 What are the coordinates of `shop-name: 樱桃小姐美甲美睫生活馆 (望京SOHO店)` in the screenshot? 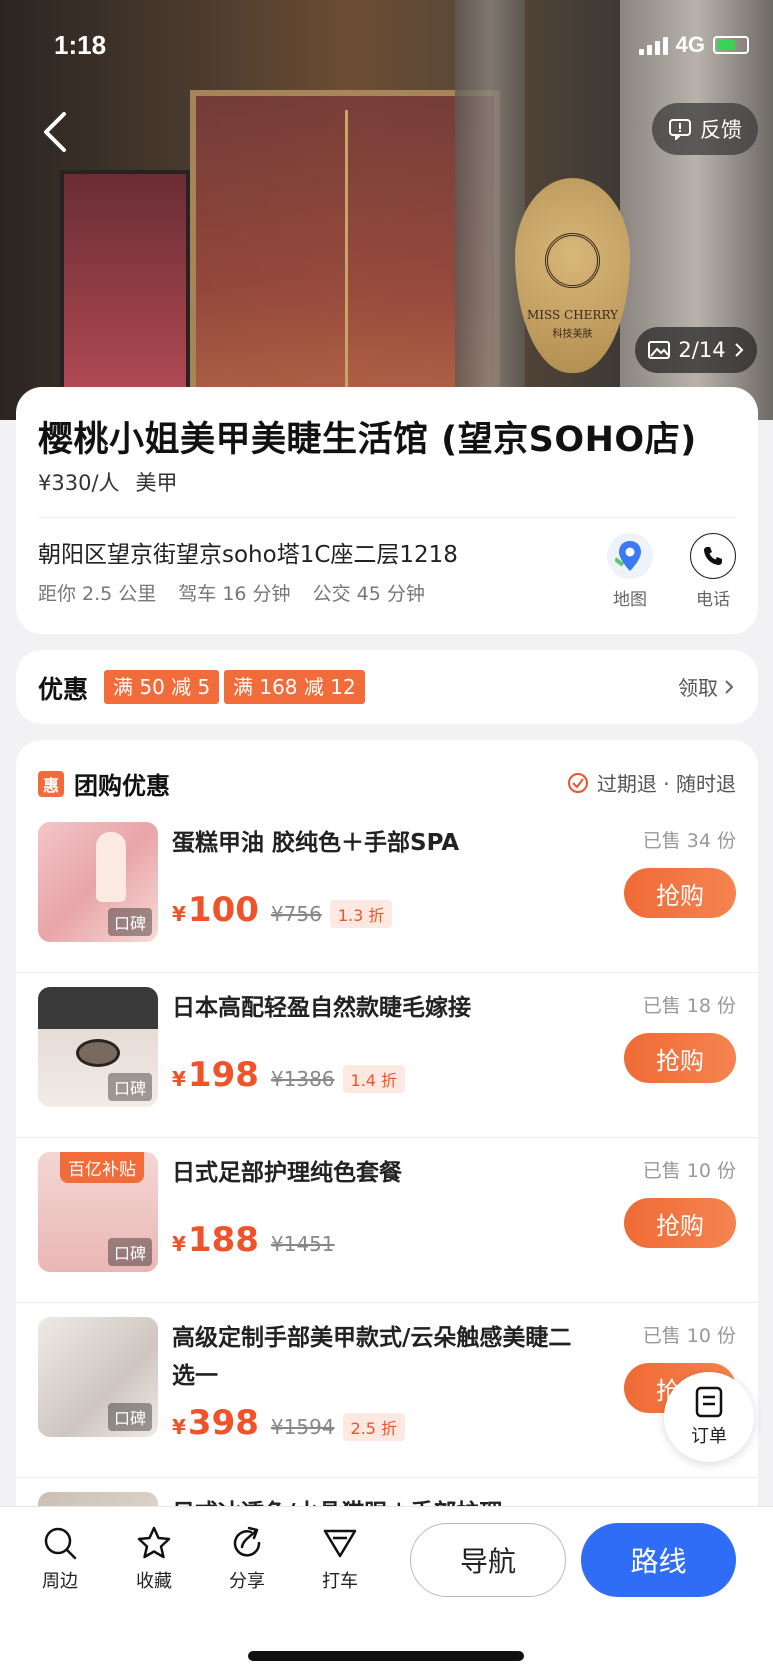 It's located at (367, 440).